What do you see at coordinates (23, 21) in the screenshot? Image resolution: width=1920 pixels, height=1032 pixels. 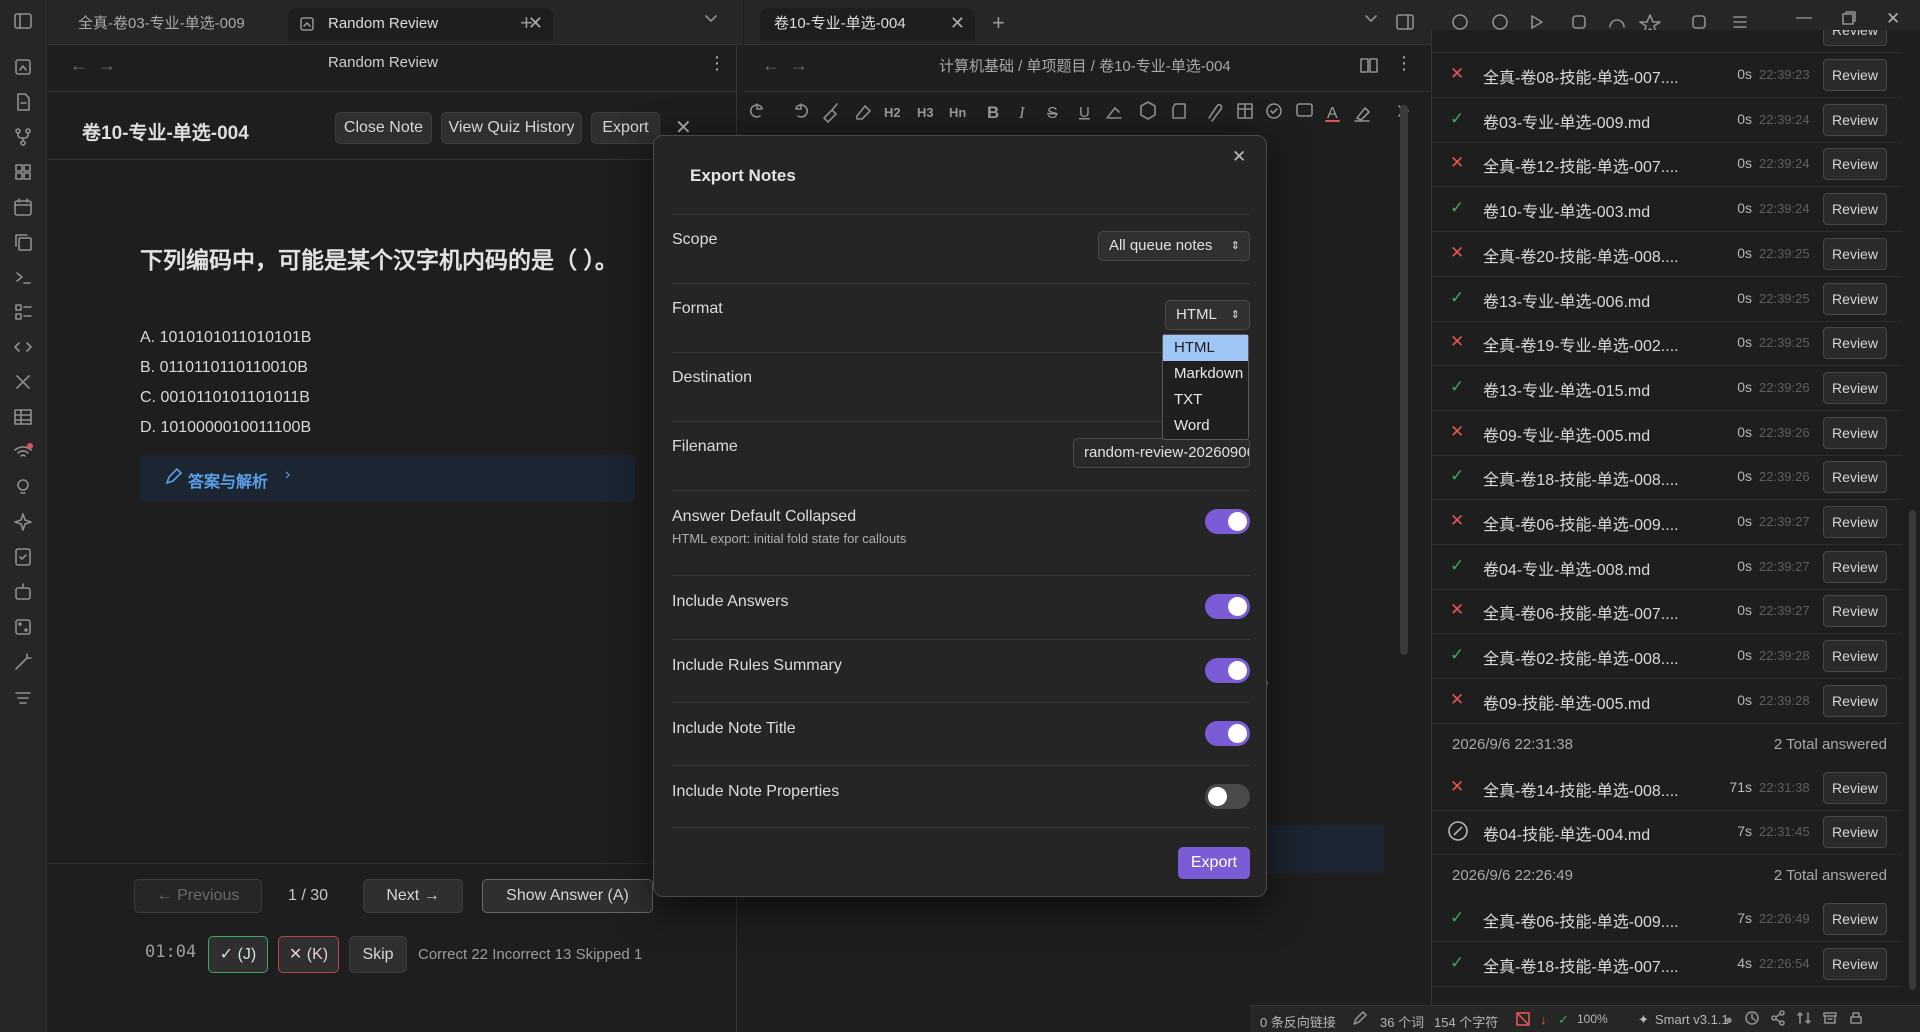 I see `sidebar-toggle-icon` at bounding box center [23, 21].